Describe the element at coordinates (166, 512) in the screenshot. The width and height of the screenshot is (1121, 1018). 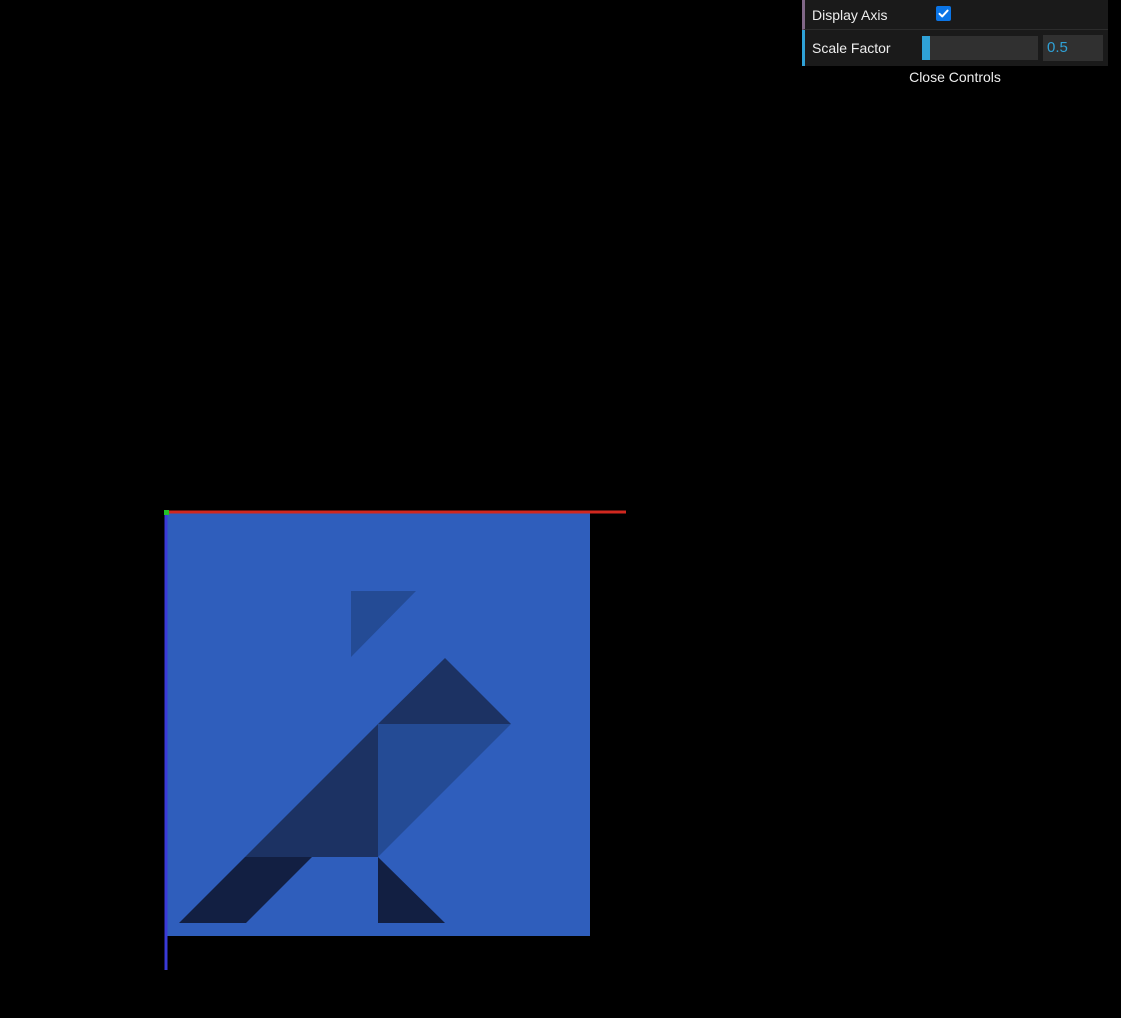
I see `y-axis-marker` at that location.